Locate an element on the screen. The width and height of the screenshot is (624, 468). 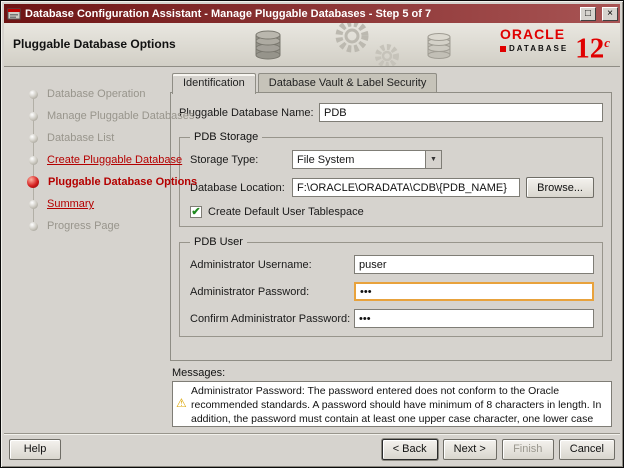
cancel-button: Cancel is located at coordinates (586, 449).